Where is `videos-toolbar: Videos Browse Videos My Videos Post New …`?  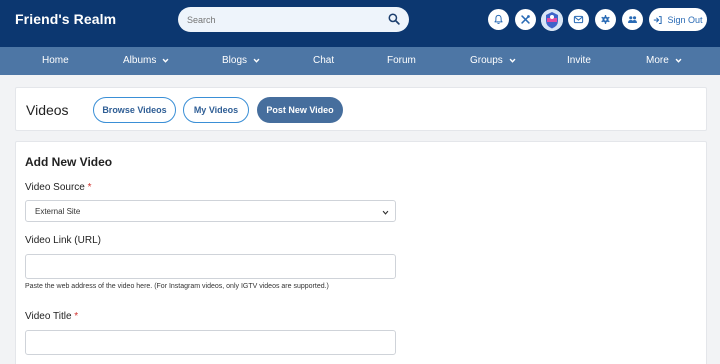 videos-toolbar: Videos Browse Videos My Videos Post New … is located at coordinates (361, 109).